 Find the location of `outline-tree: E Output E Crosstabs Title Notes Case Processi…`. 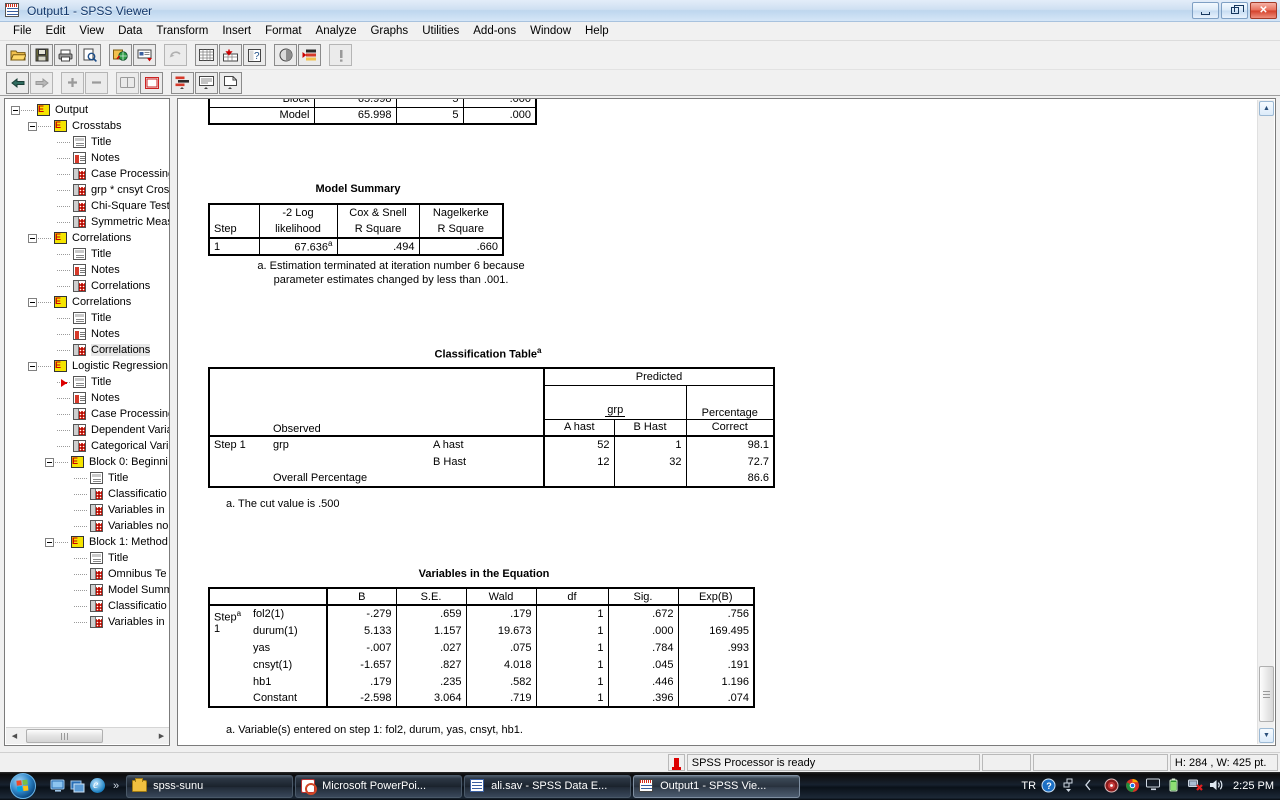

outline-tree: E Output E Crosstabs Title Notes Case Processi… is located at coordinates (87, 413).